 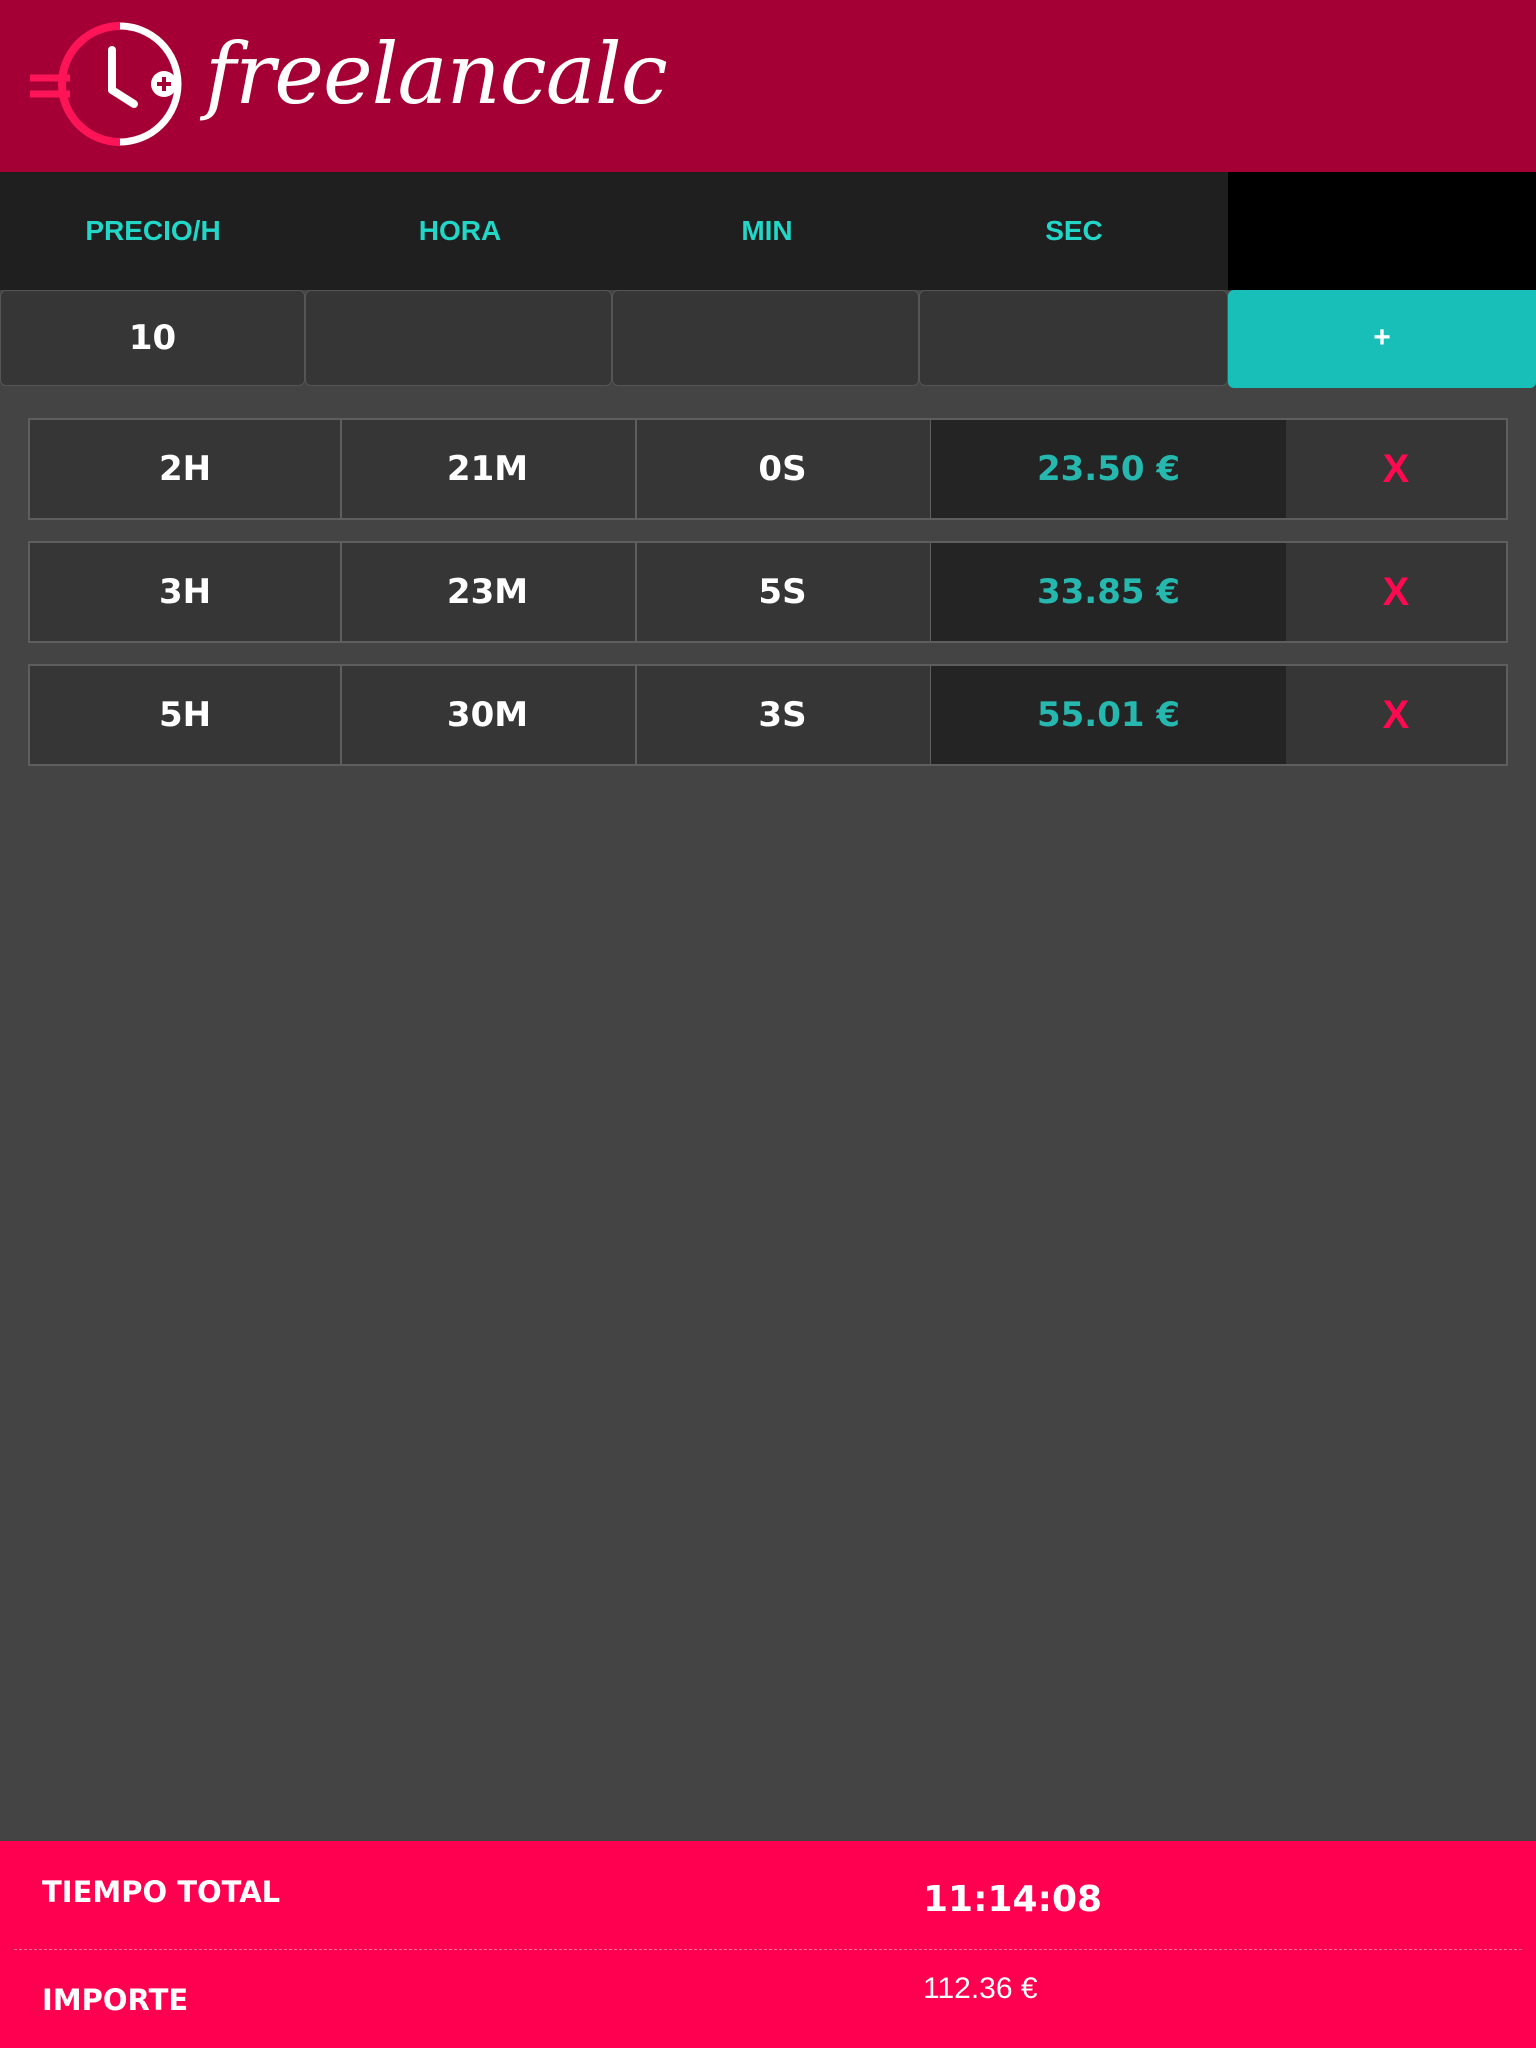 What do you see at coordinates (1074, 230) in the screenshot?
I see `label-sec: SEC` at bounding box center [1074, 230].